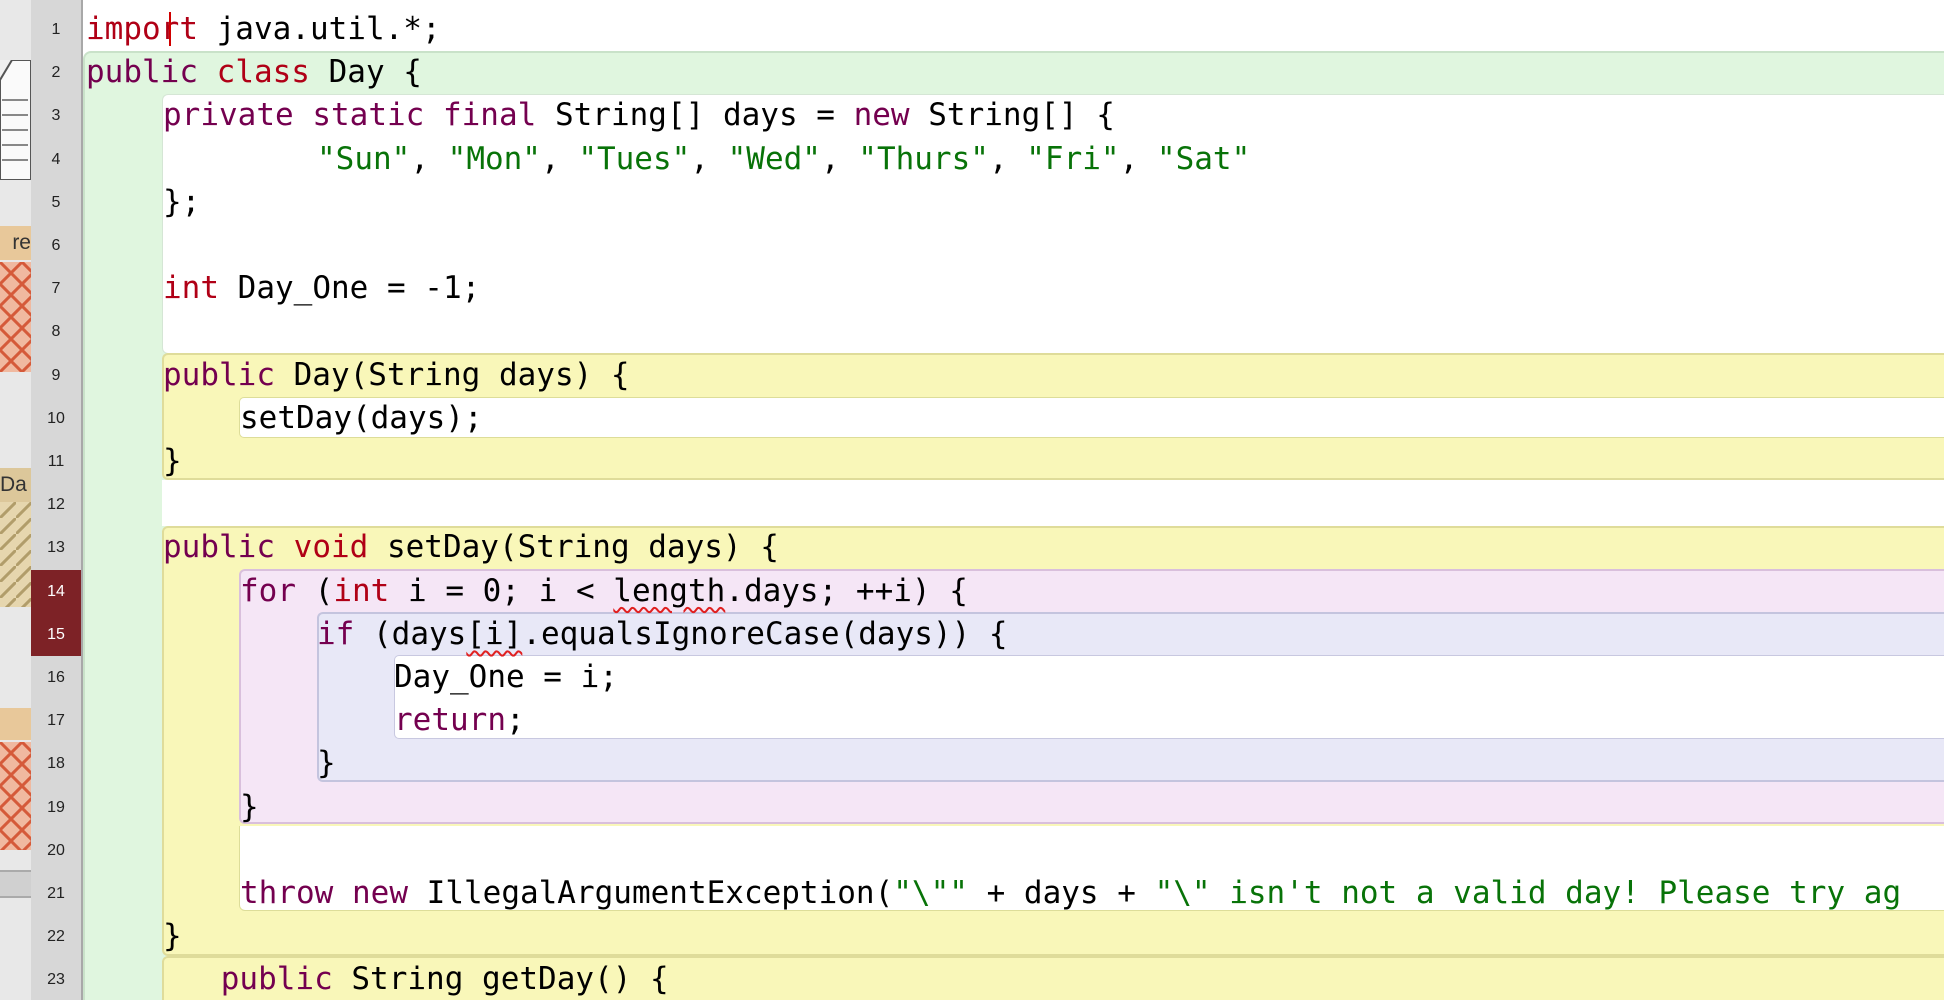 This screenshot has height=1001, width=1944. What do you see at coordinates (1203, 158) in the screenshot?
I see `code-token: "Sat"` at bounding box center [1203, 158].